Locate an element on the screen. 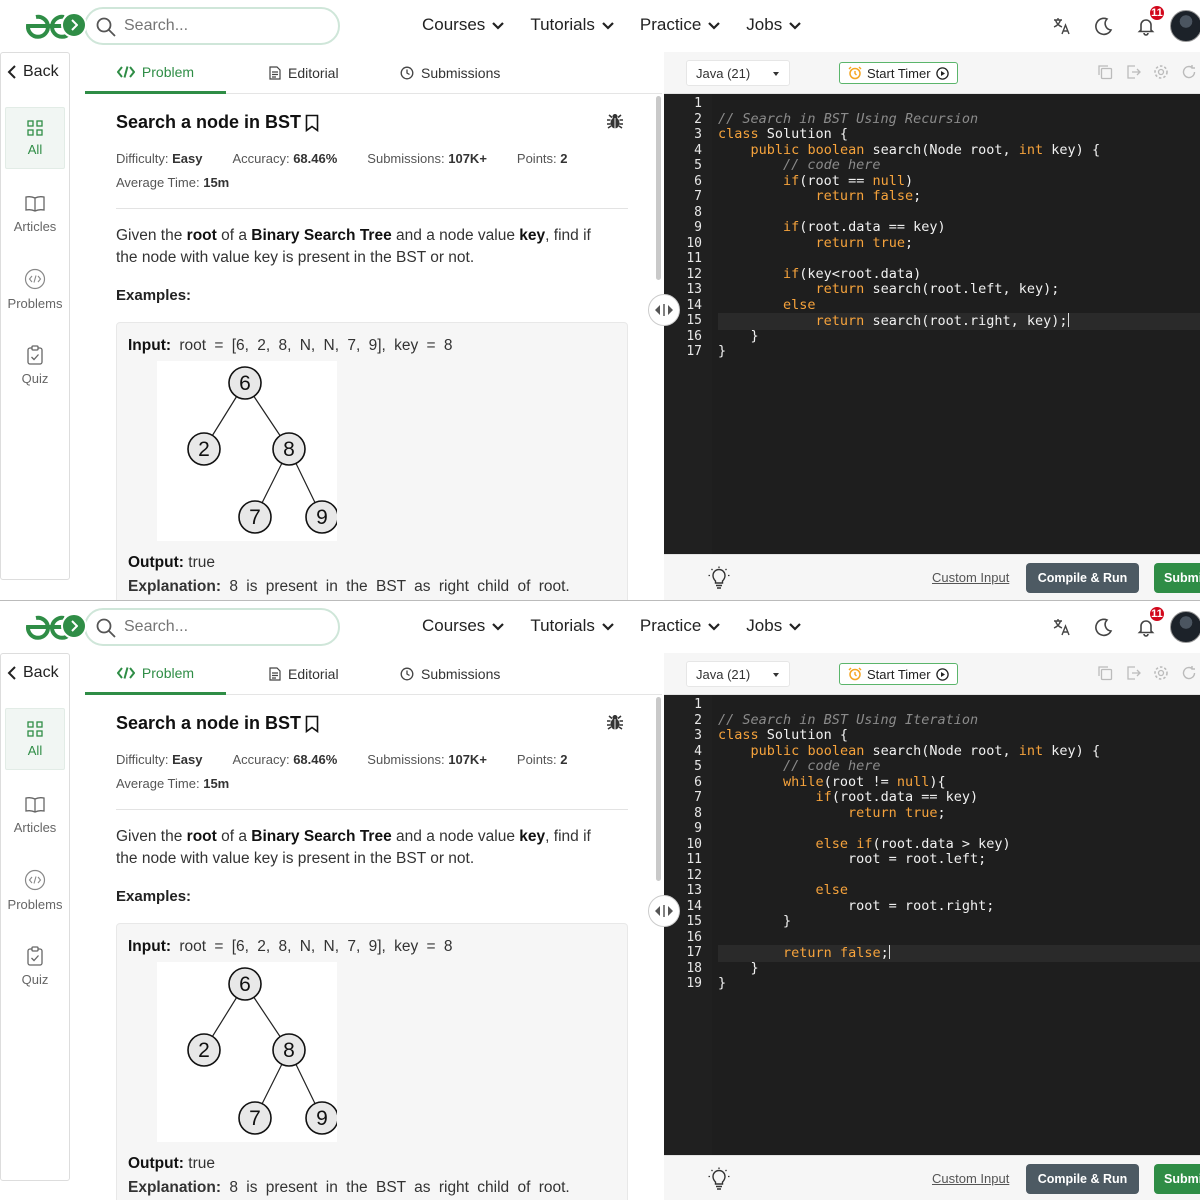  notification-badge: 11 is located at coordinates (1157, 614).